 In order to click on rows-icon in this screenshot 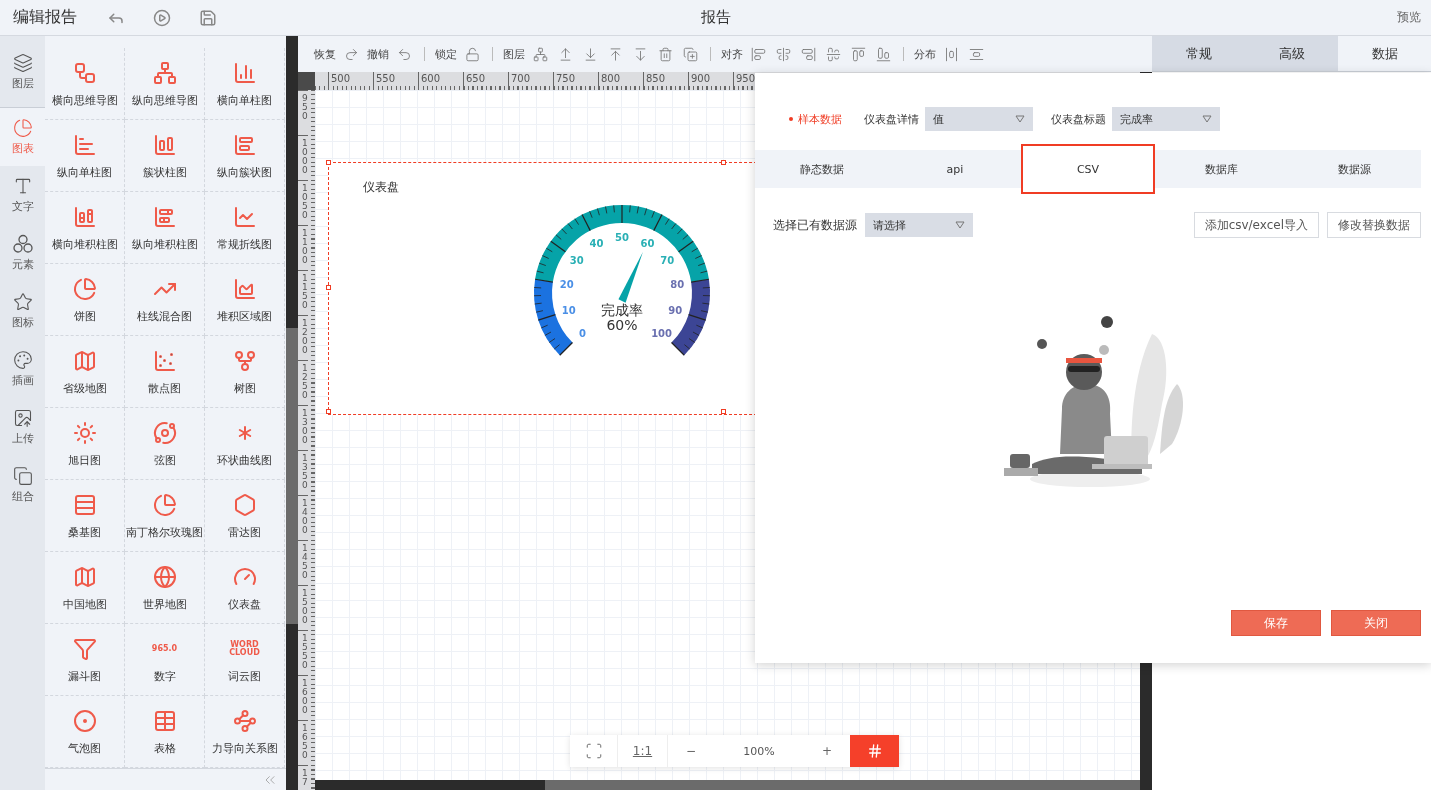, I will do `click(84, 504)`.